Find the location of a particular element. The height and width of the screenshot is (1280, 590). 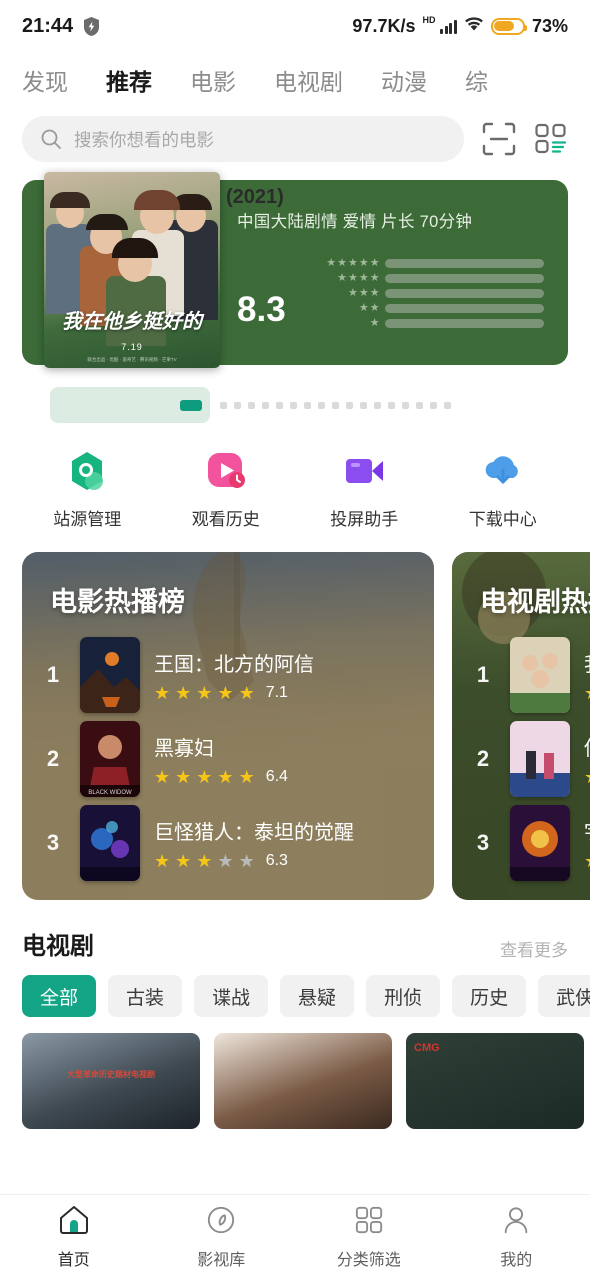

shortcut-label: 下载中心 is located at coordinates (502, 519).